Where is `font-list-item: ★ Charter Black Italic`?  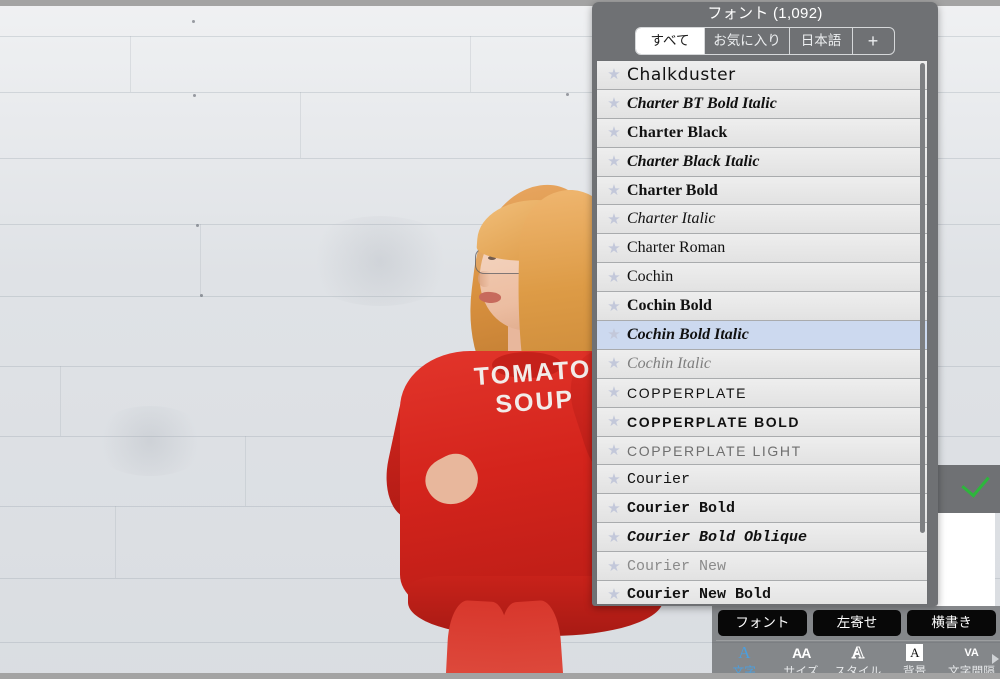 font-list-item: ★ Charter Black Italic is located at coordinates (762, 162).